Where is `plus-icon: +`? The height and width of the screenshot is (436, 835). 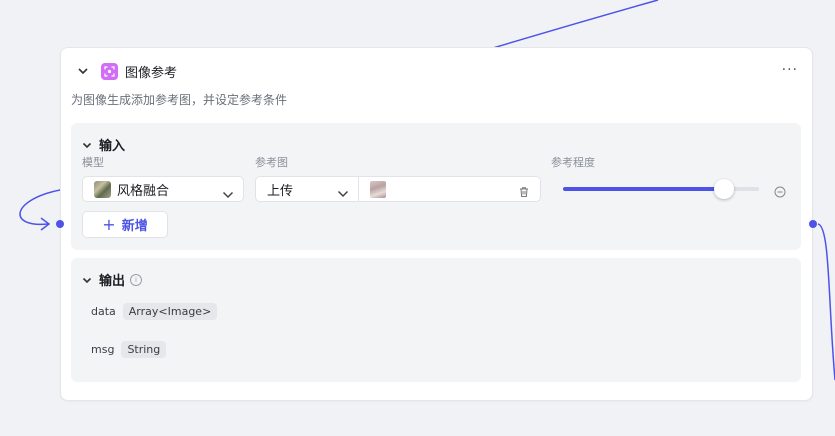 plus-icon: + is located at coordinates (109, 224).